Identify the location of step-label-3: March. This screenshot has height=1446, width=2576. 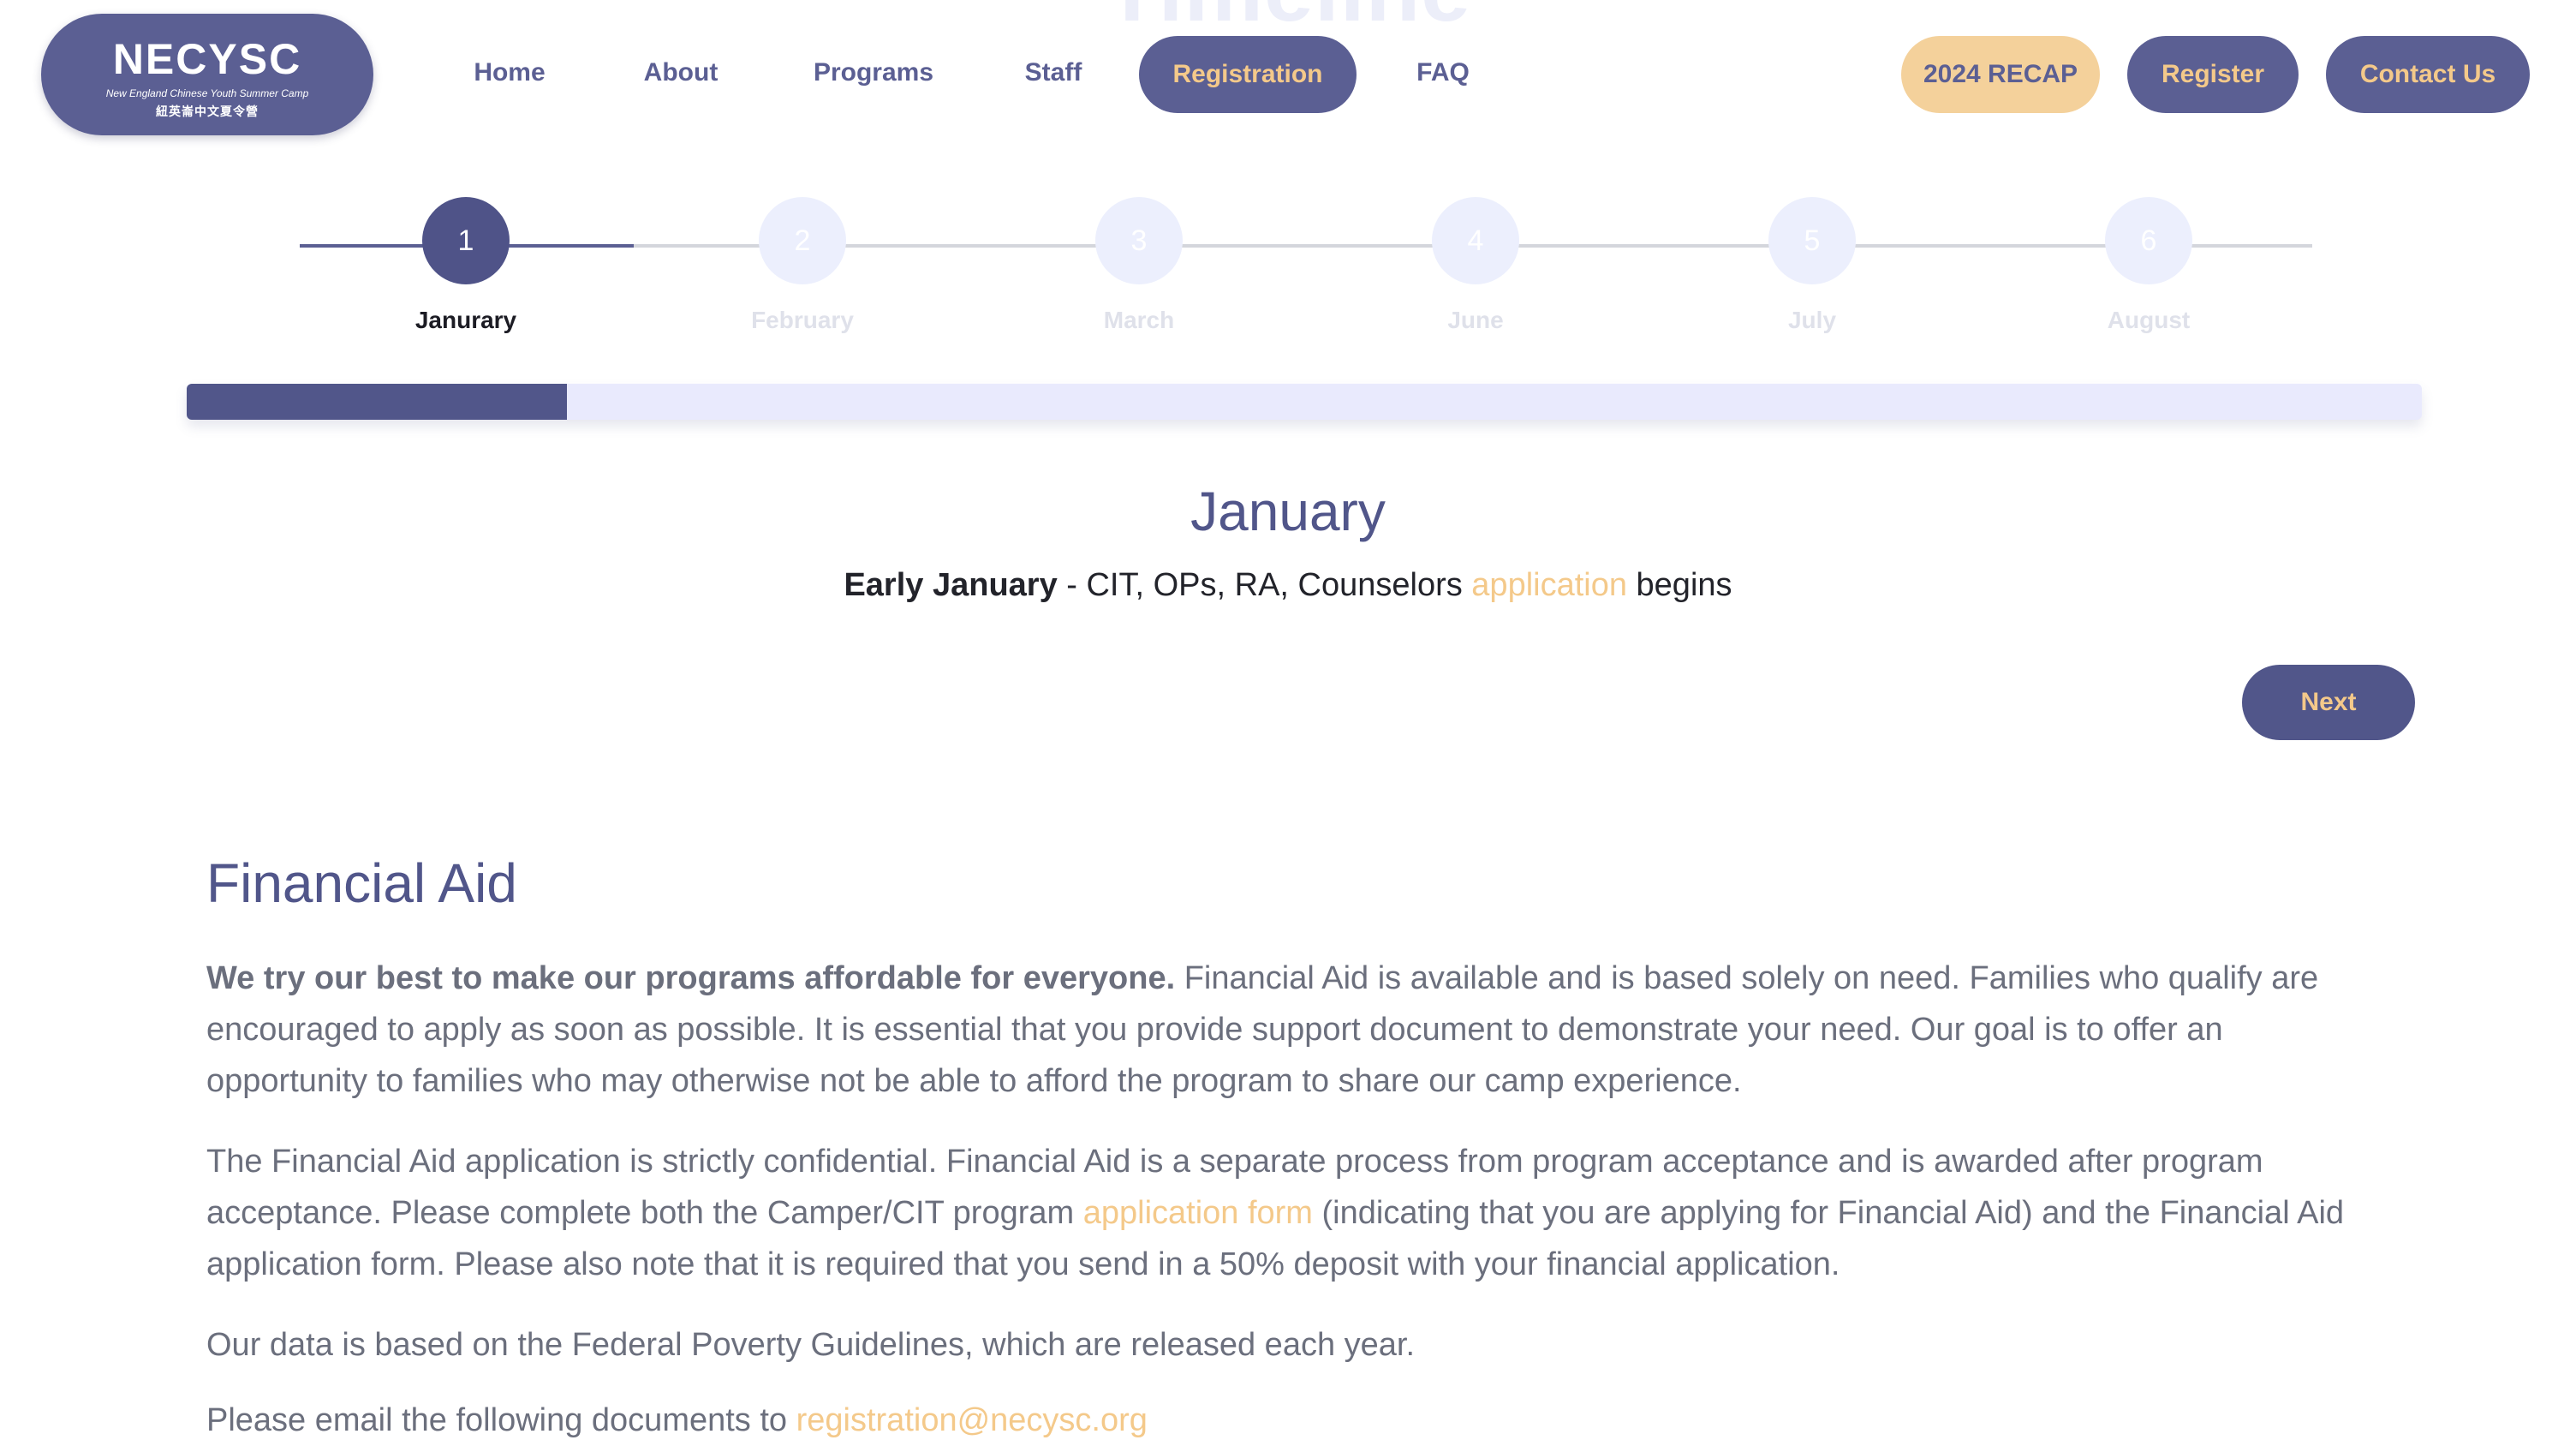
(1139, 320).